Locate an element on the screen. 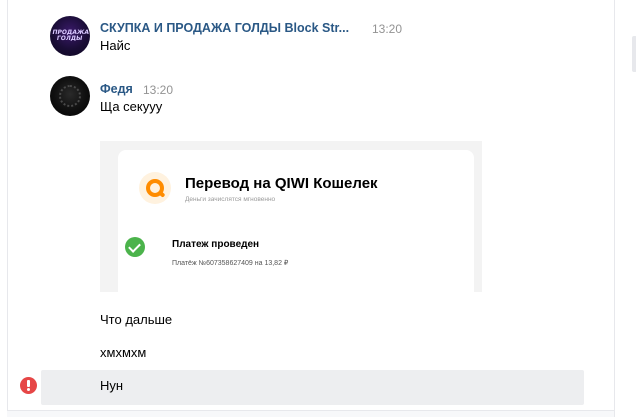  group-avatar: ПРОДАЖА ГОЛДЫ is located at coordinates (70, 36).